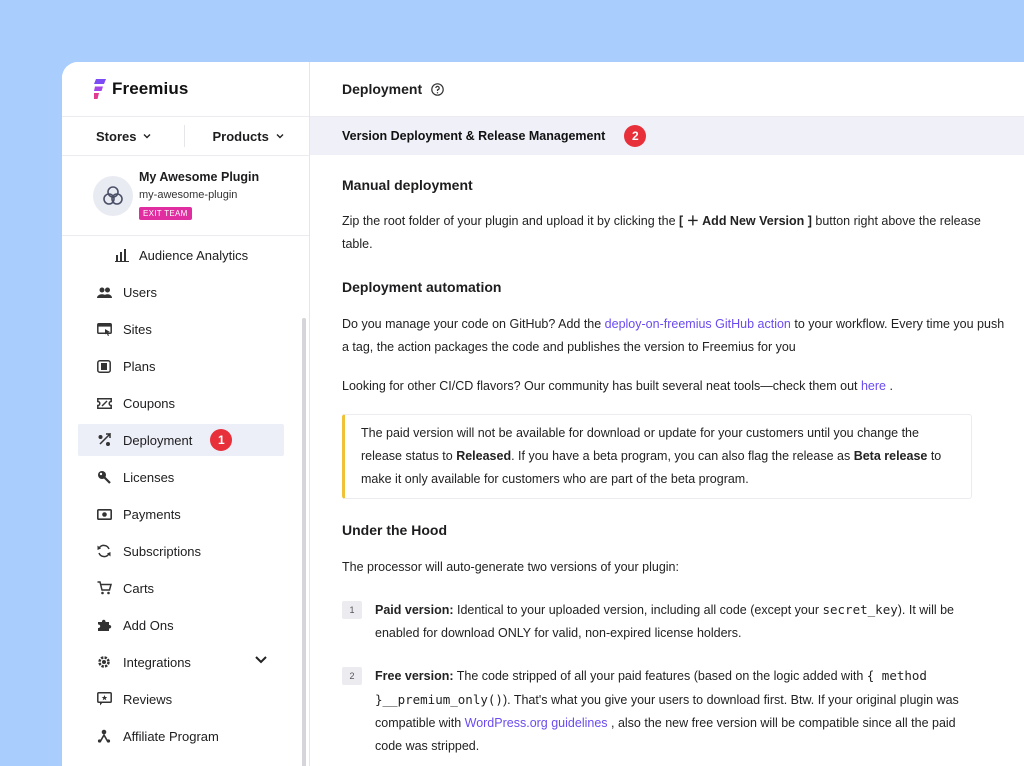 This screenshot has width=1024, height=766. I want to click on users-icon, so click(104, 292).